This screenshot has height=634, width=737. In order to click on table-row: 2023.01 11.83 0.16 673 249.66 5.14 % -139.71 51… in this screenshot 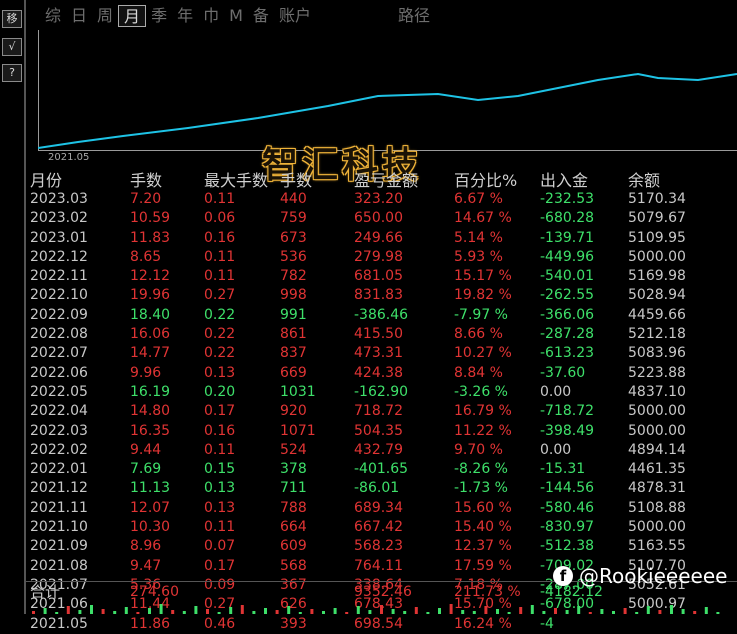, I will do `click(382, 238)`.